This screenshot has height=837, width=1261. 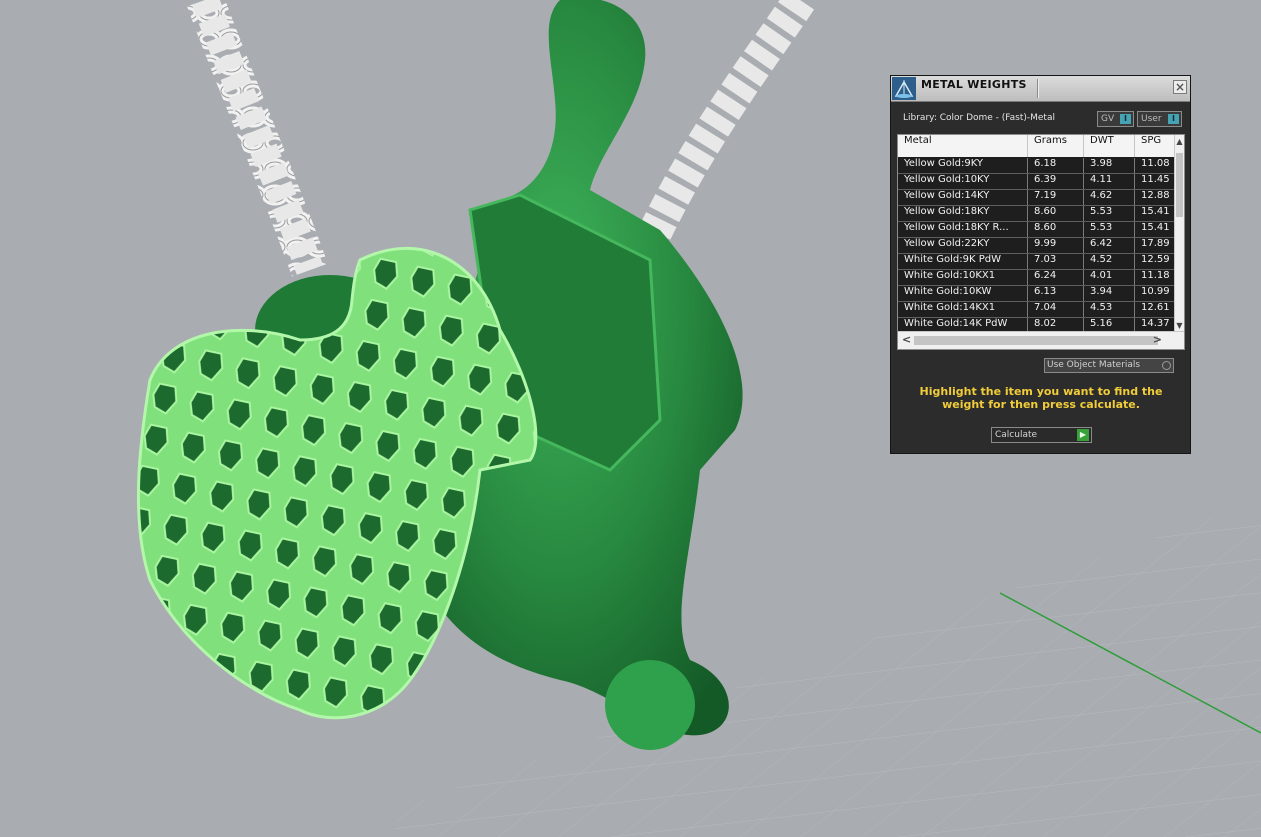 I want to click on table-row: Yellow Gold:10KY 6.39 4.11 11.45, so click(x=1037, y=182).